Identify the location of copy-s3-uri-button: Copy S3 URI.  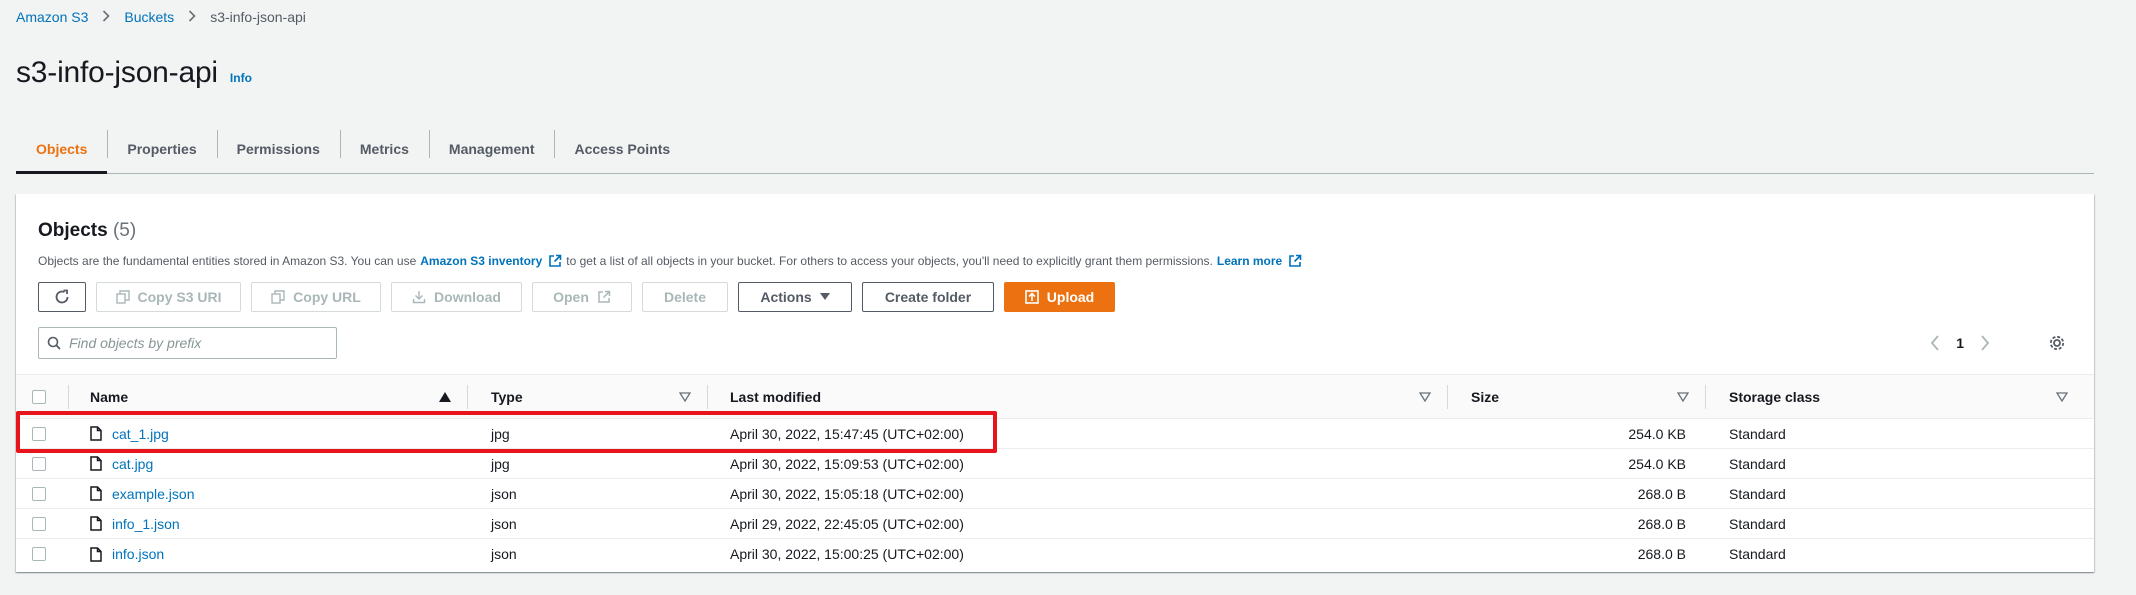
(168, 297).